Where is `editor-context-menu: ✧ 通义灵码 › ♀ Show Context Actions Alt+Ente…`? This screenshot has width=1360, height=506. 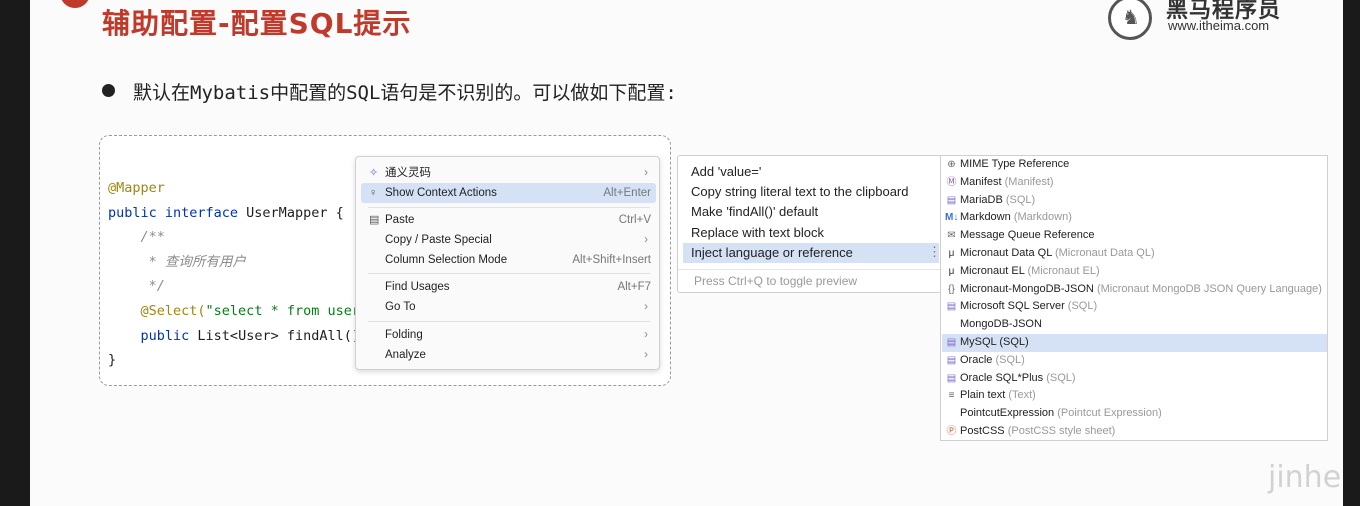
editor-context-menu: ✧ 通义灵码 › ♀ Show Context Actions Alt+Ente… is located at coordinates (507, 263).